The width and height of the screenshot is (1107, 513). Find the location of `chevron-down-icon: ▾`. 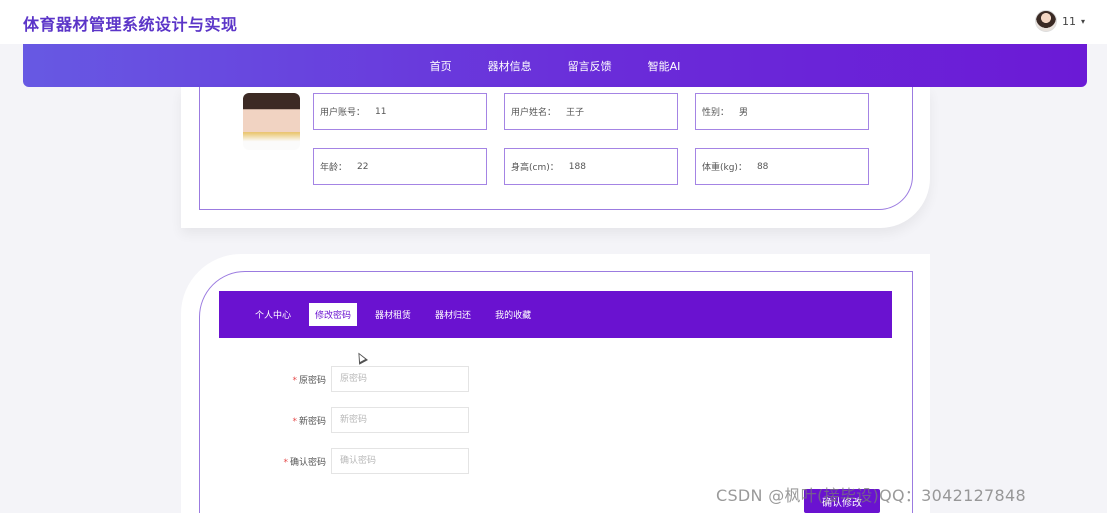

chevron-down-icon: ▾ is located at coordinates (1083, 21).